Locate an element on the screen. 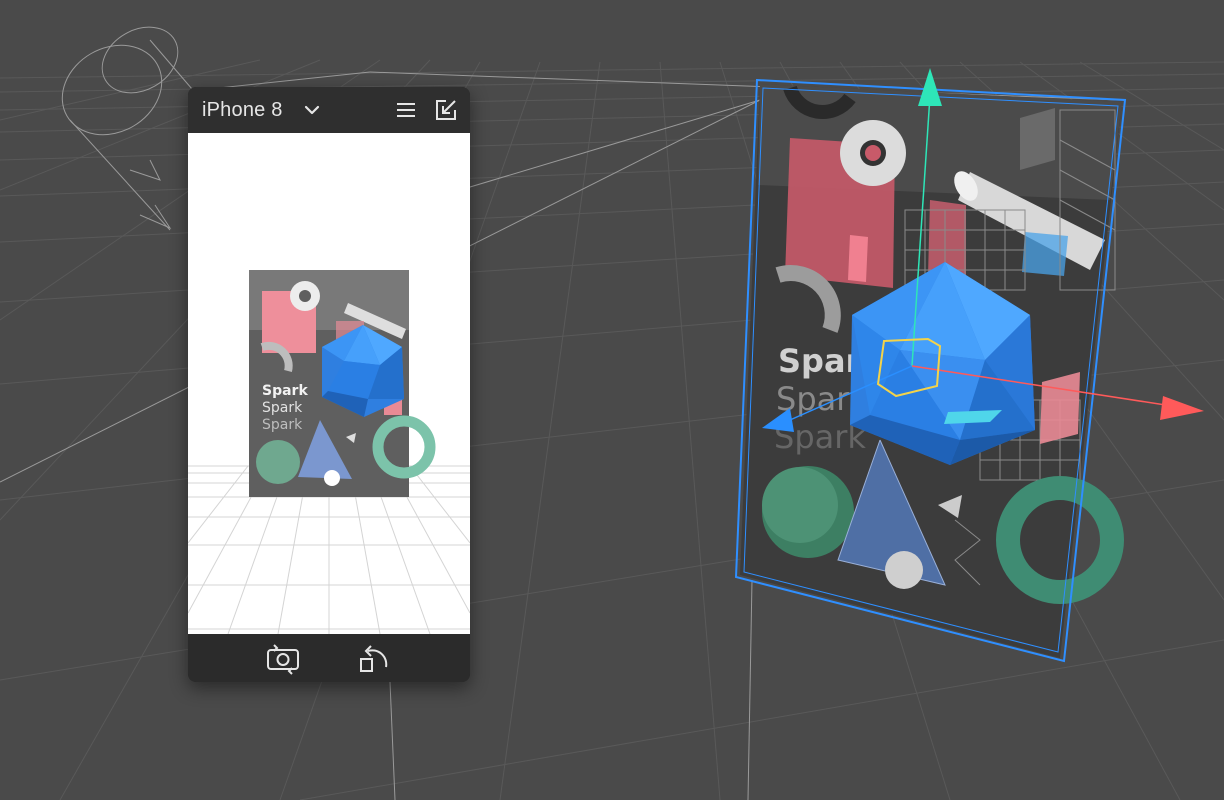 The height and width of the screenshot is (800, 1224). preview-text-line-1: Spark is located at coordinates (285, 391).